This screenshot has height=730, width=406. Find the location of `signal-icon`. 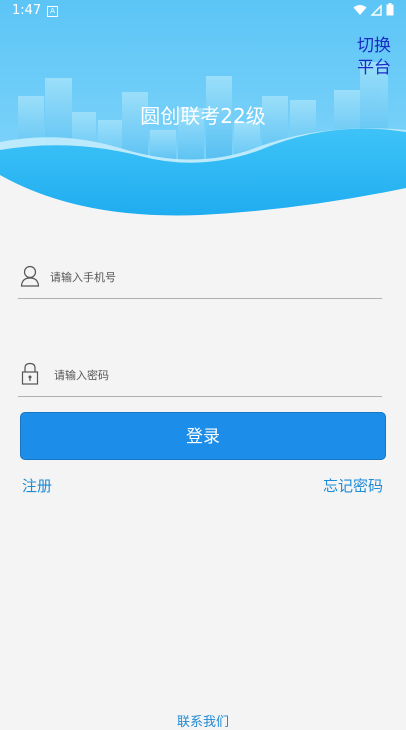

signal-icon is located at coordinates (376, 9).